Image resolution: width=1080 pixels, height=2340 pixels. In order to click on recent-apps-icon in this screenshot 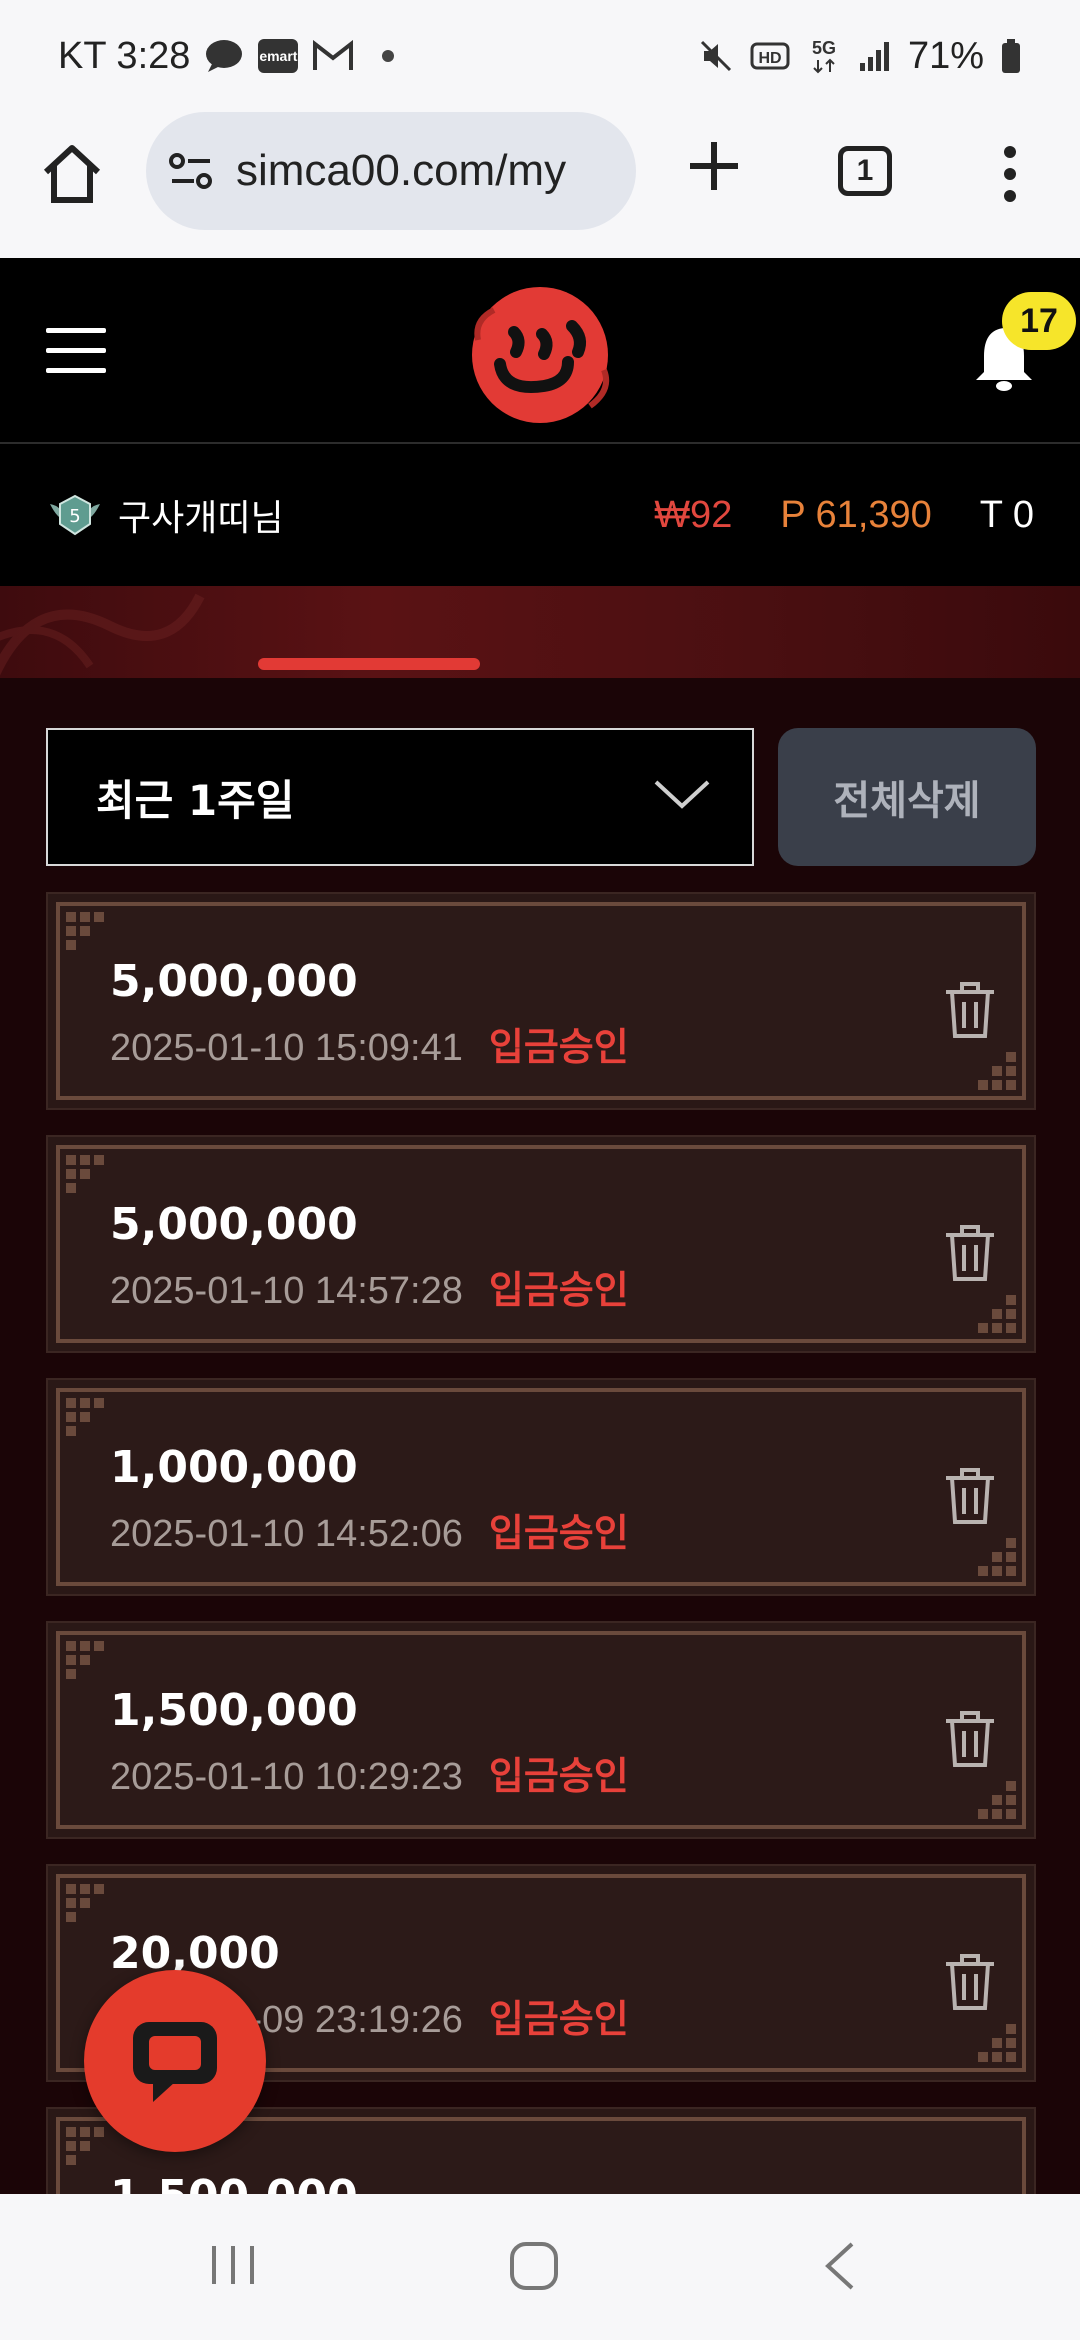, I will do `click(233, 2265)`.